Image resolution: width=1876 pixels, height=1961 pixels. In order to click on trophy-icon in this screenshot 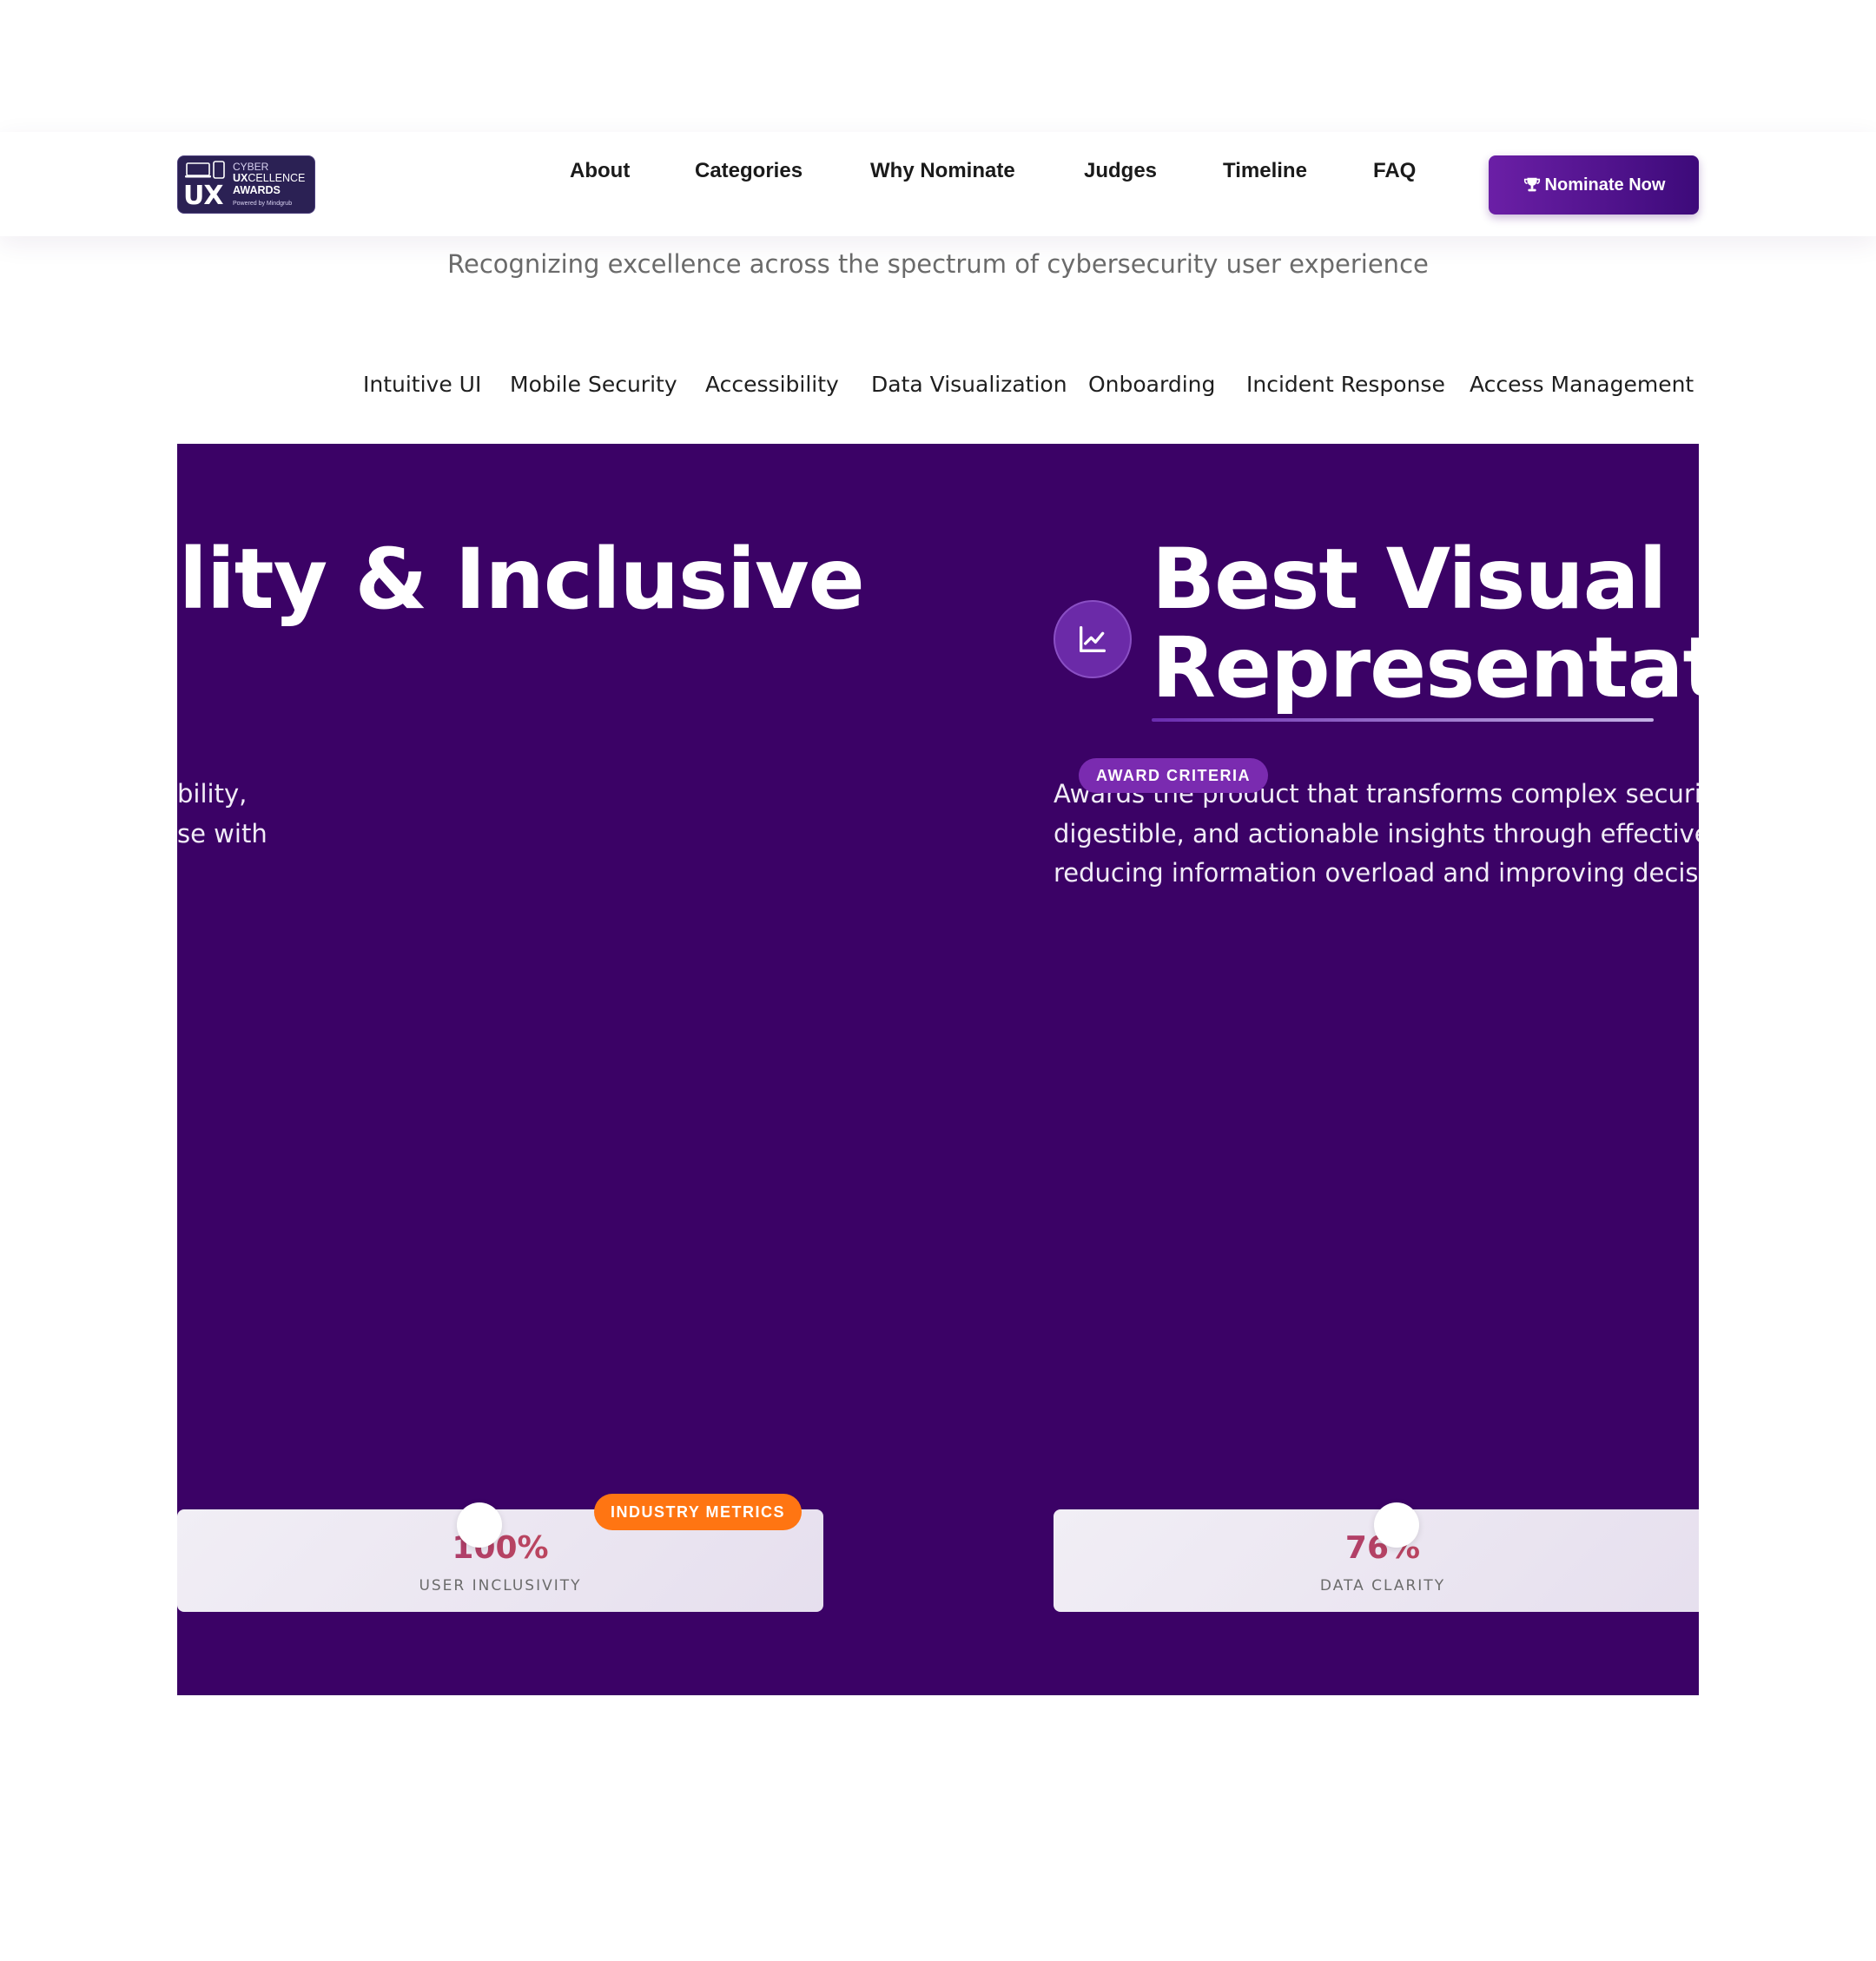, I will do `click(1531, 185)`.